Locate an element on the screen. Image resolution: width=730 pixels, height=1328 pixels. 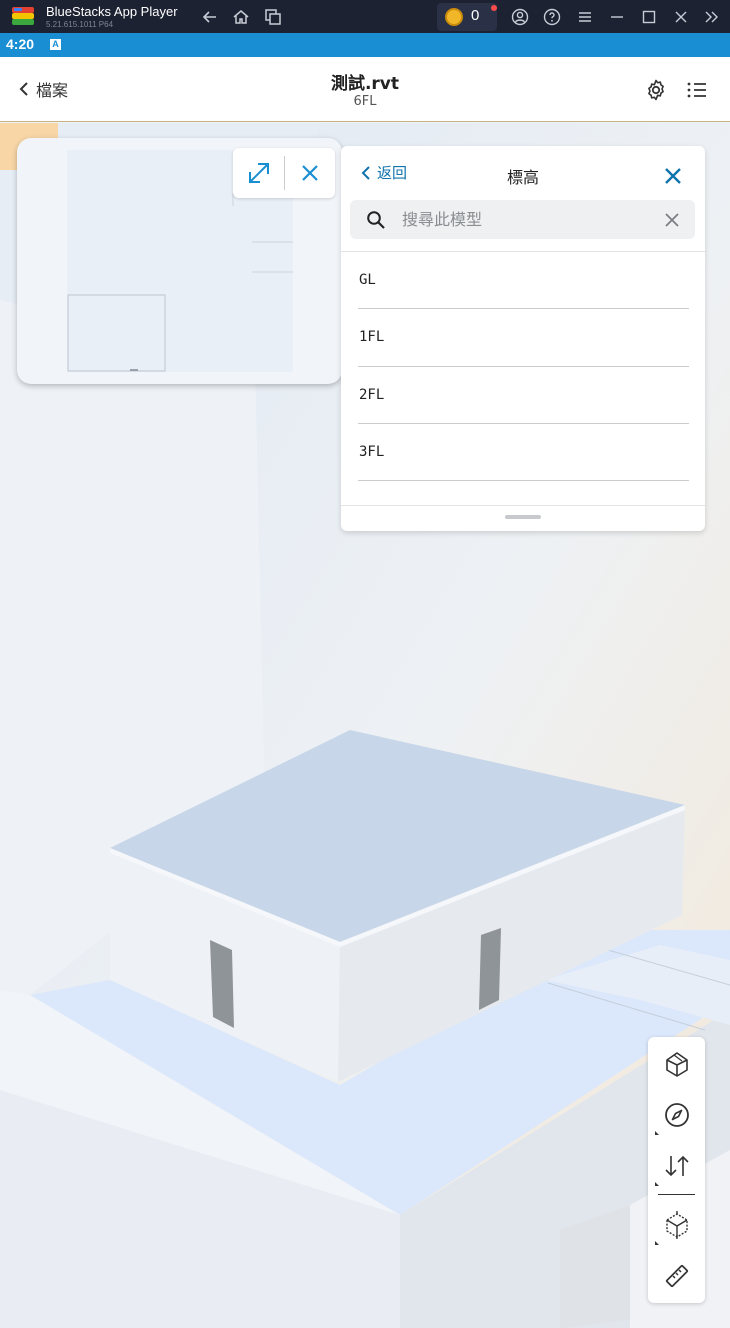
search-box is located at coordinates (522, 219).